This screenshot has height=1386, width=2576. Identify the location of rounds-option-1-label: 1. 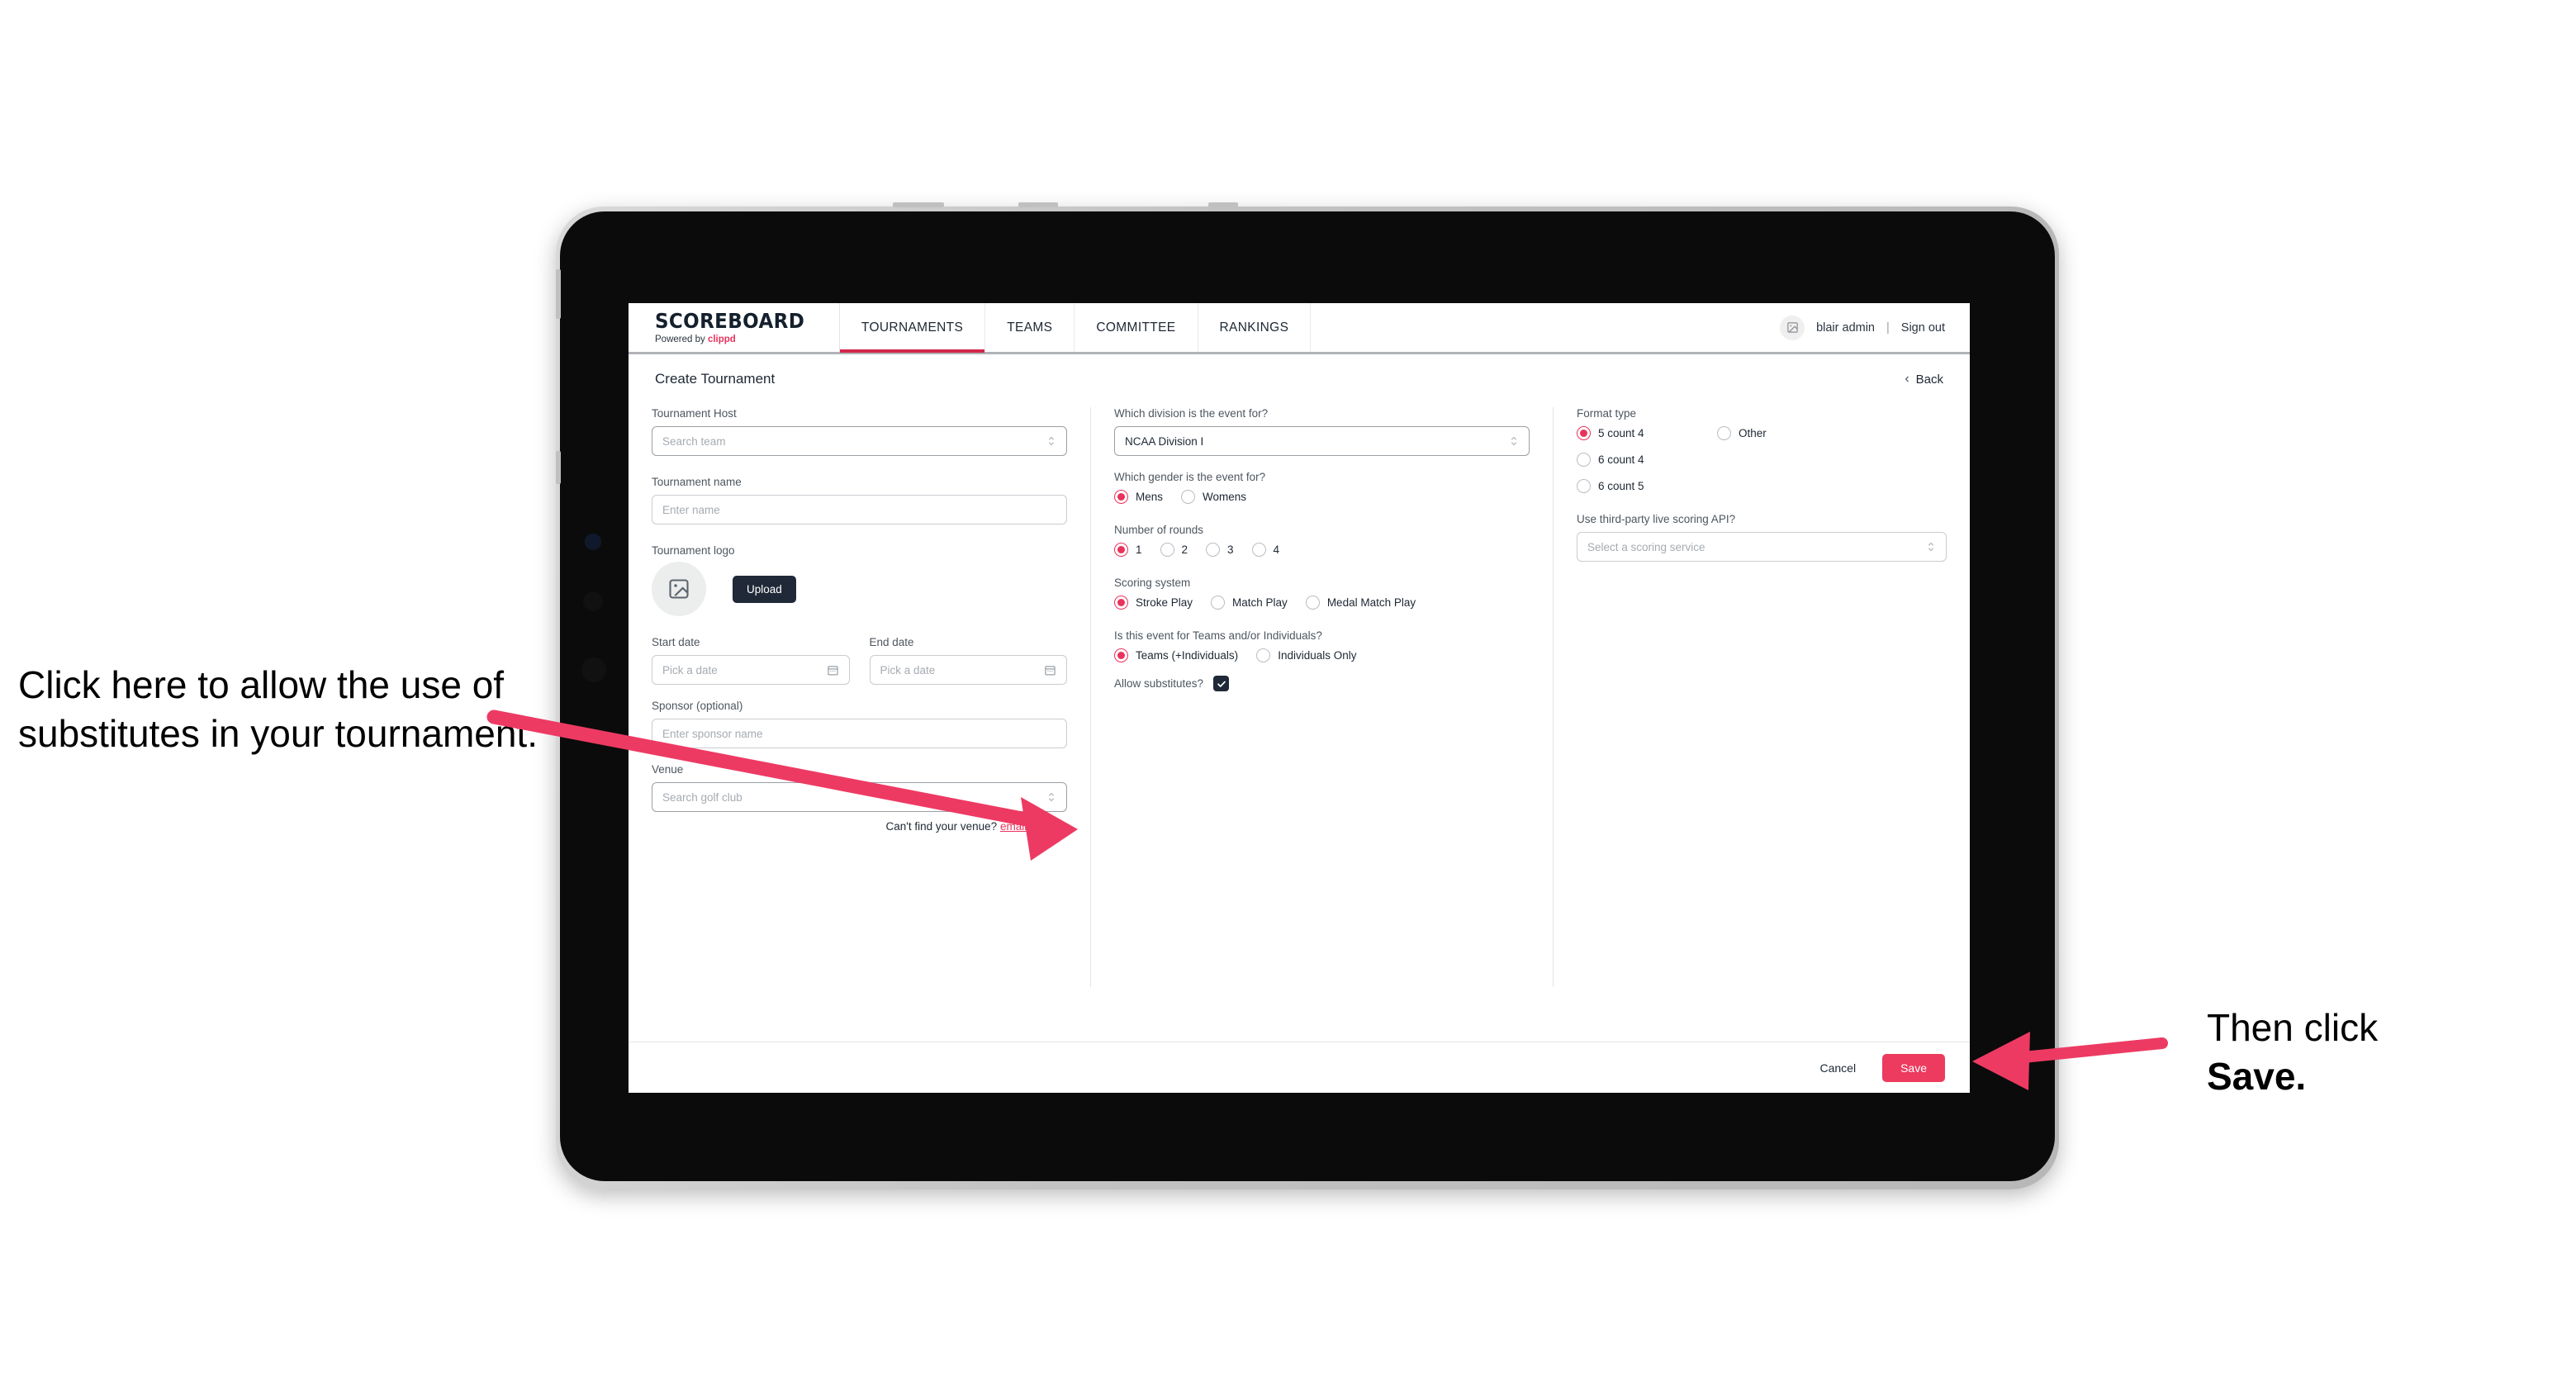
(1139, 549).